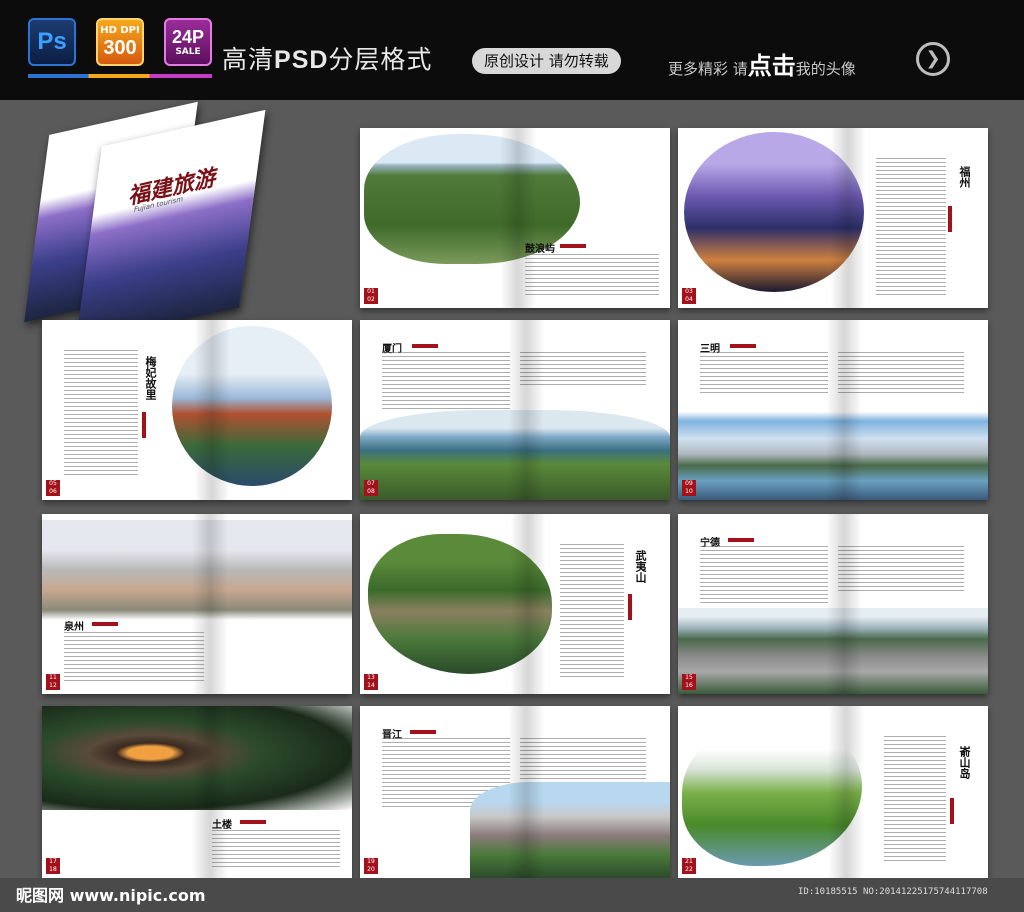 This screenshot has width=1024, height=912. Describe the element at coordinates (689, 488) in the screenshot. I see `page-number: 09 10` at that location.